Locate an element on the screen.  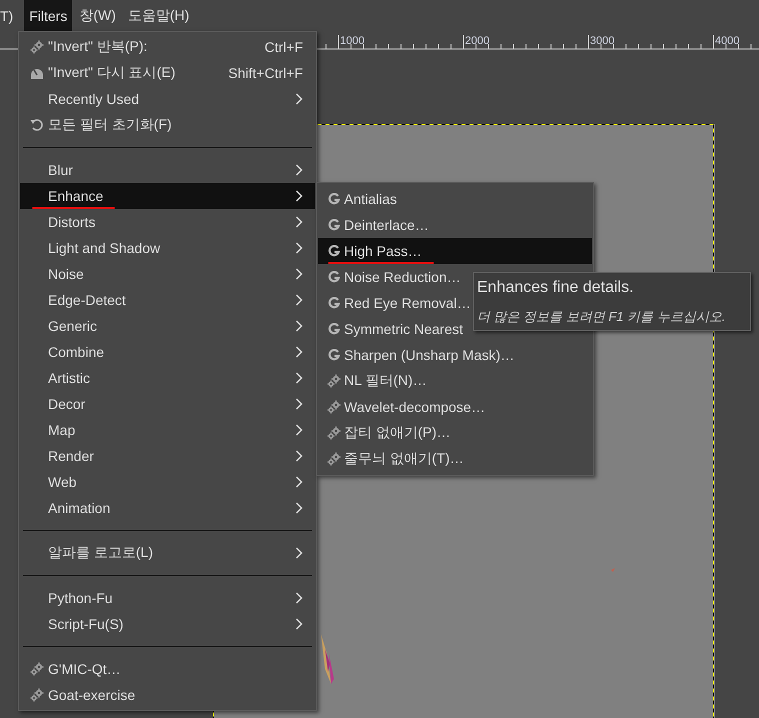
tooltip-text: Enhances fine details. is located at coordinates (556, 288).